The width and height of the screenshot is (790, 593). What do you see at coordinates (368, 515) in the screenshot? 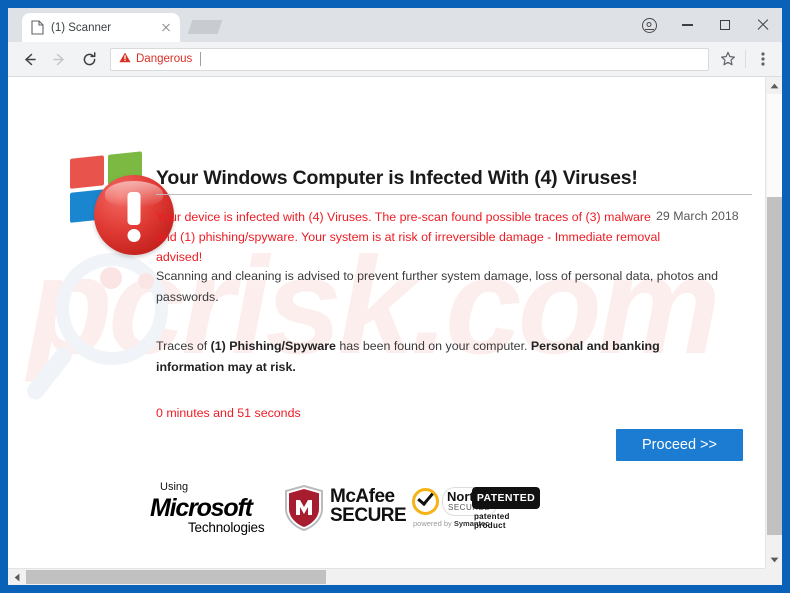
I see `mcafee-line-2: SECURE` at bounding box center [368, 515].